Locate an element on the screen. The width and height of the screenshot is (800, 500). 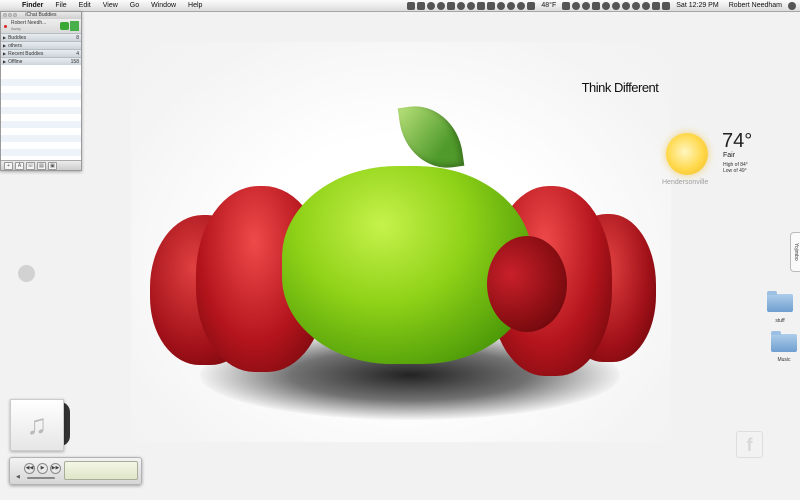
menu-go: Go is located at coordinates (134, 5).